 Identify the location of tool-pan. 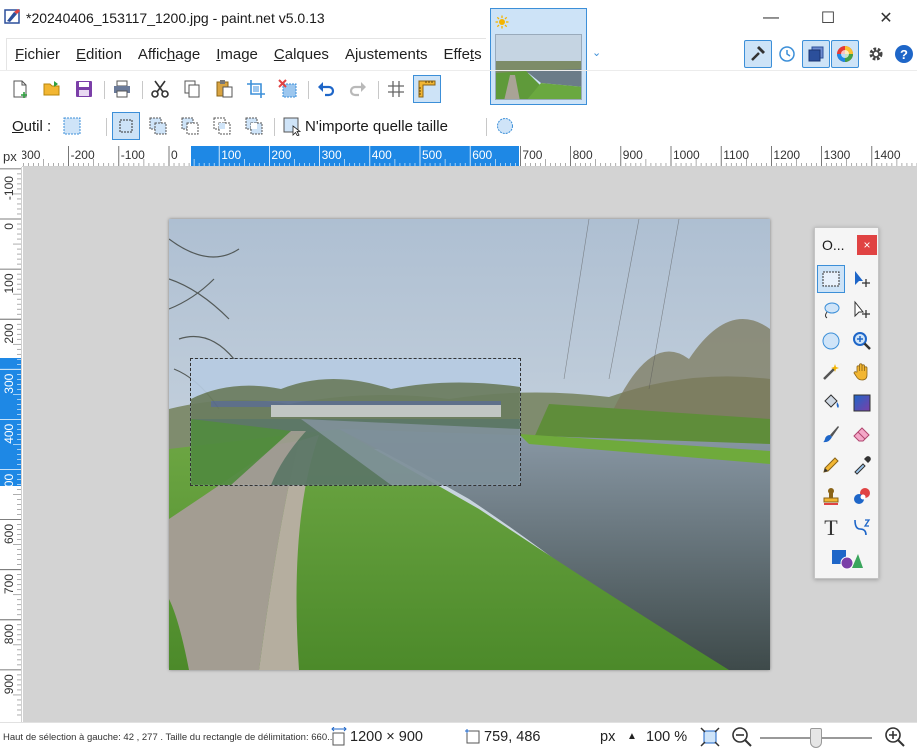
(862, 372).